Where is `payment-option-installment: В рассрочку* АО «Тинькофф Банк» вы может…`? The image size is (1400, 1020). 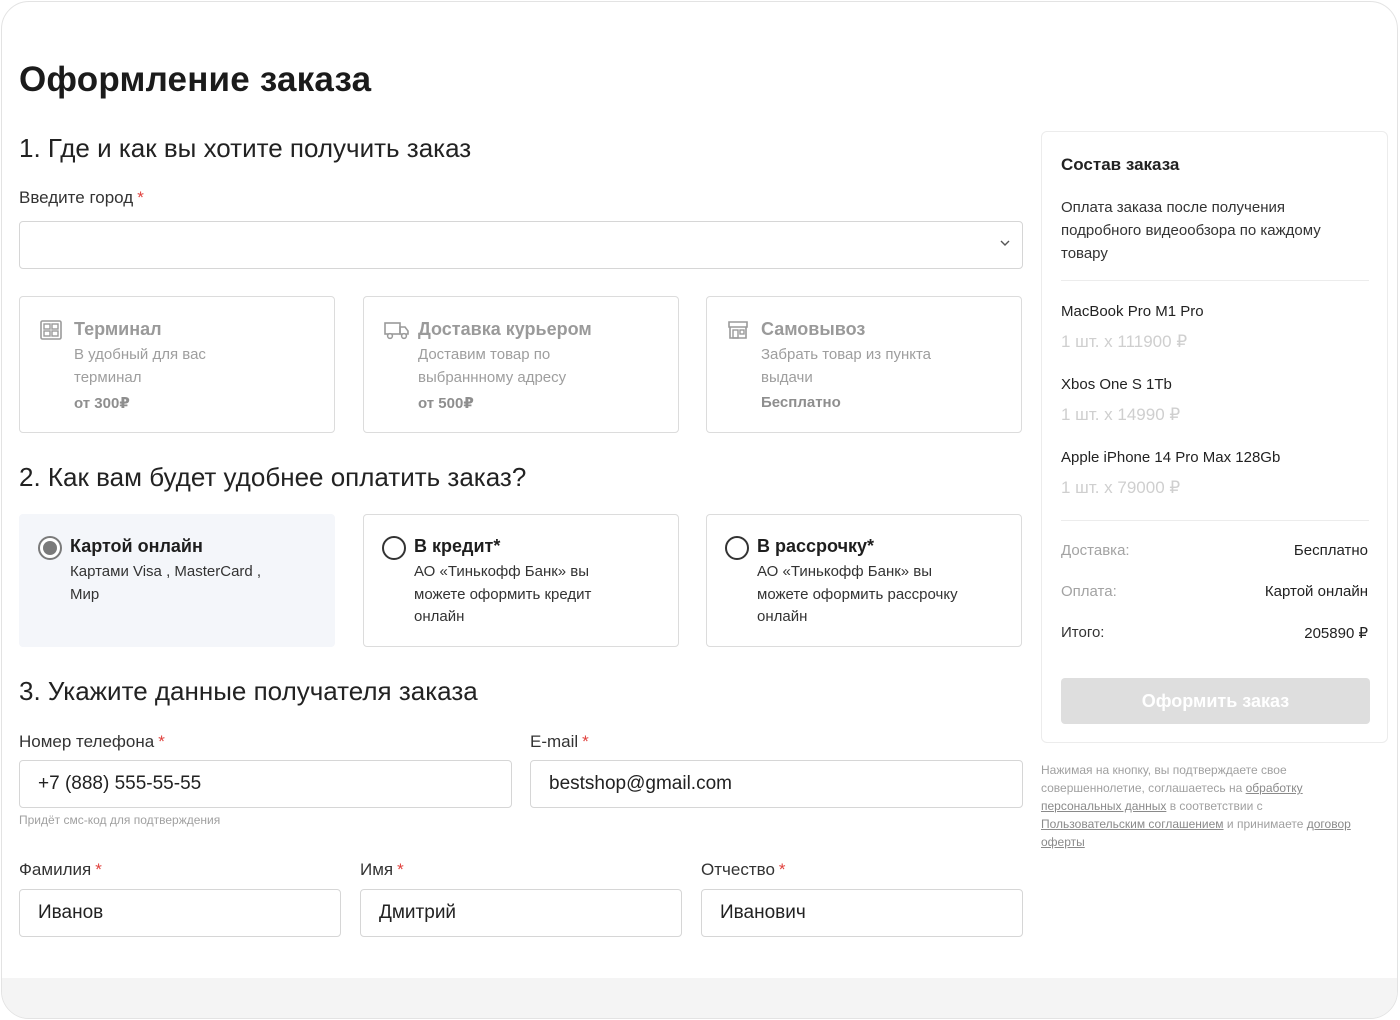
payment-option-installment: В рассрочку* АО «Тинькофф Банк» вы может… is located at coordinates (864, 580).